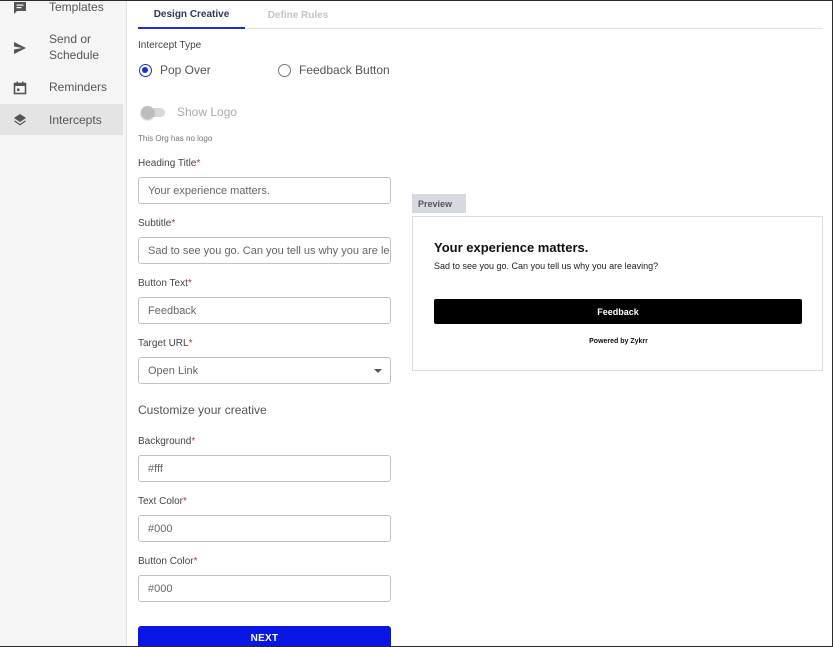 The height and width of the screenshot is (647, 833). What do you see at coordinates (20, 120) in the screenshot?
I see `layers-icon` at bounding box center [20, 120].